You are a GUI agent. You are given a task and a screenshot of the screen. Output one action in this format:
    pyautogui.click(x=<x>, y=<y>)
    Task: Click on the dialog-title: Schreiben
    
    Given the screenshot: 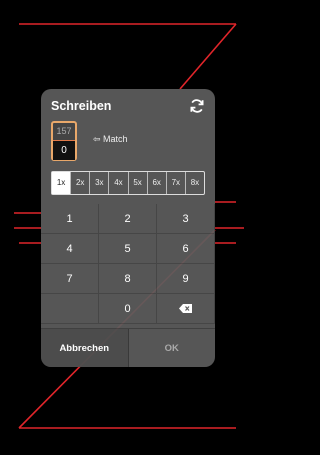 What is the action you would take?
    pyautogui.click(x=81, y=106)
    